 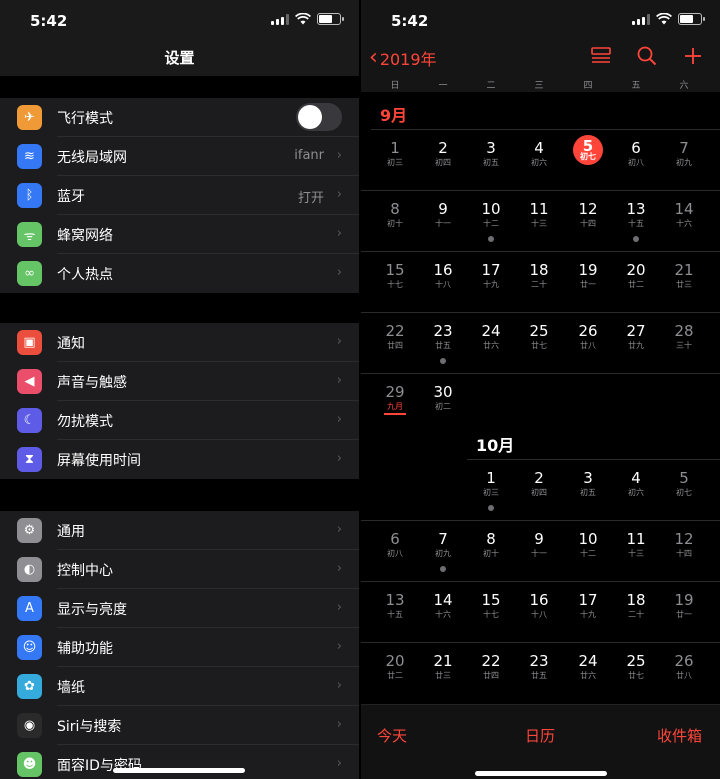 I want to click on day-cell: 29 九月, so click(x=395, y=405).